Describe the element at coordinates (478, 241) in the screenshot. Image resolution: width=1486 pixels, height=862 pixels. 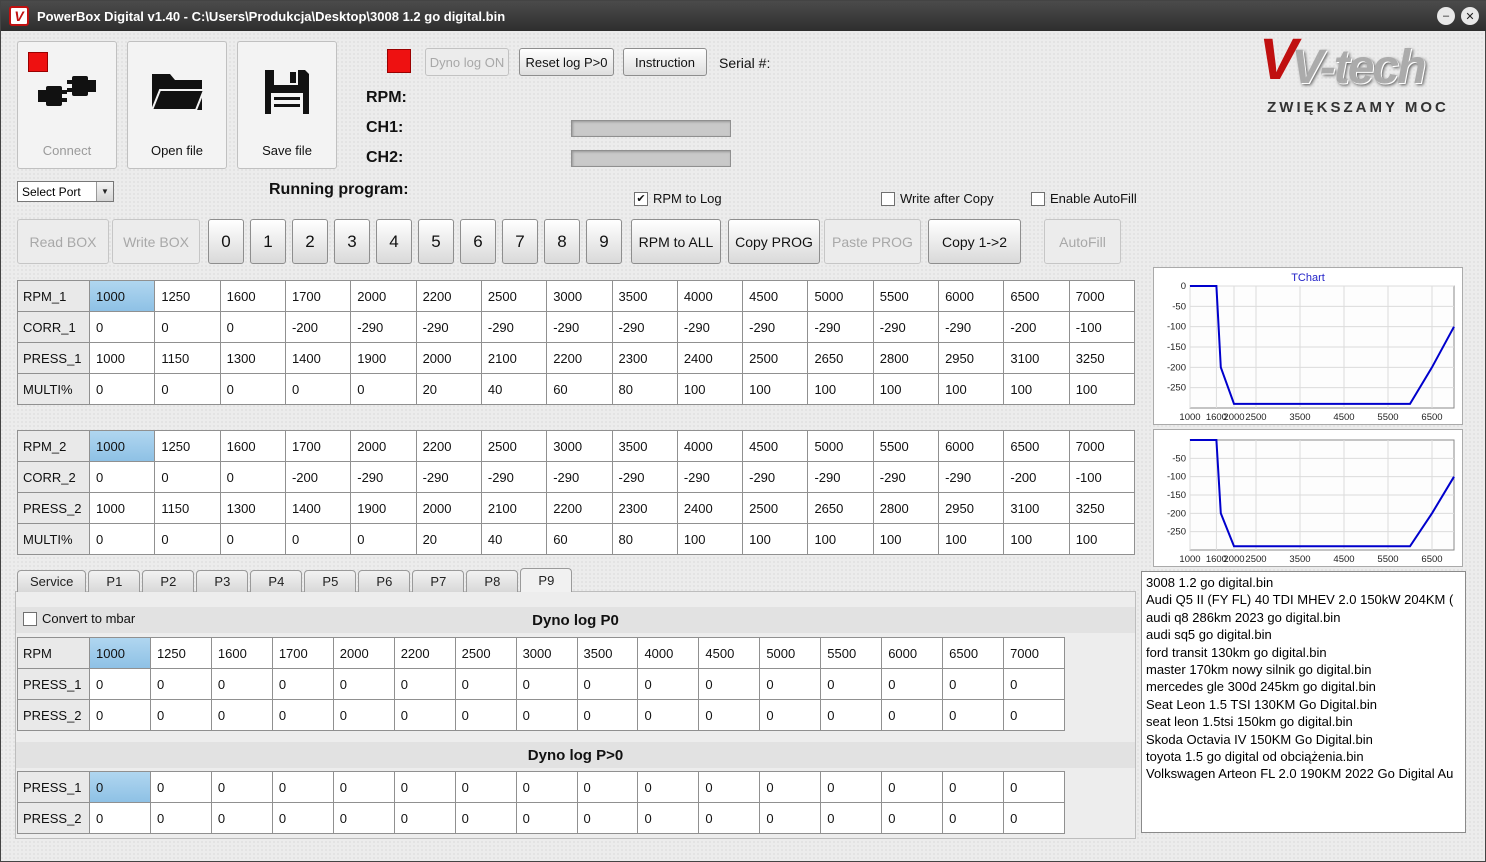
I see `digit-button-6: 6` at that location.